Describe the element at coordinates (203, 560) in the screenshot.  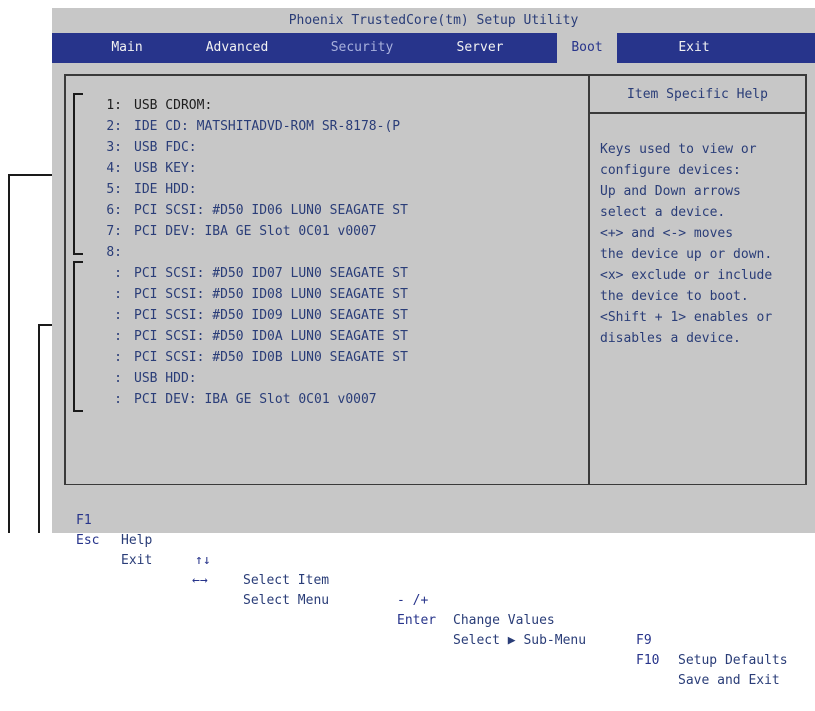
I see `key-up-down: ↑↓` at that location.